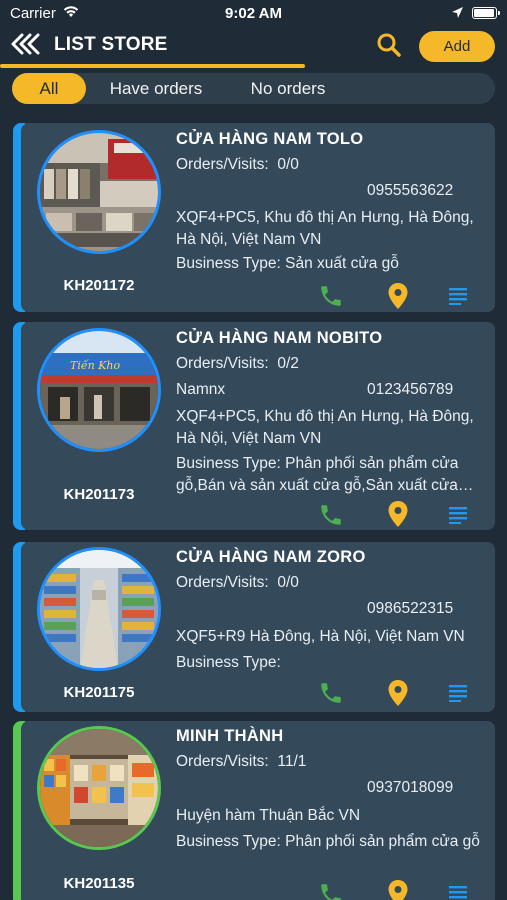  Describe the element at coordinates (49, 88) in the screenshot. I see `tab-all: All` at that location.